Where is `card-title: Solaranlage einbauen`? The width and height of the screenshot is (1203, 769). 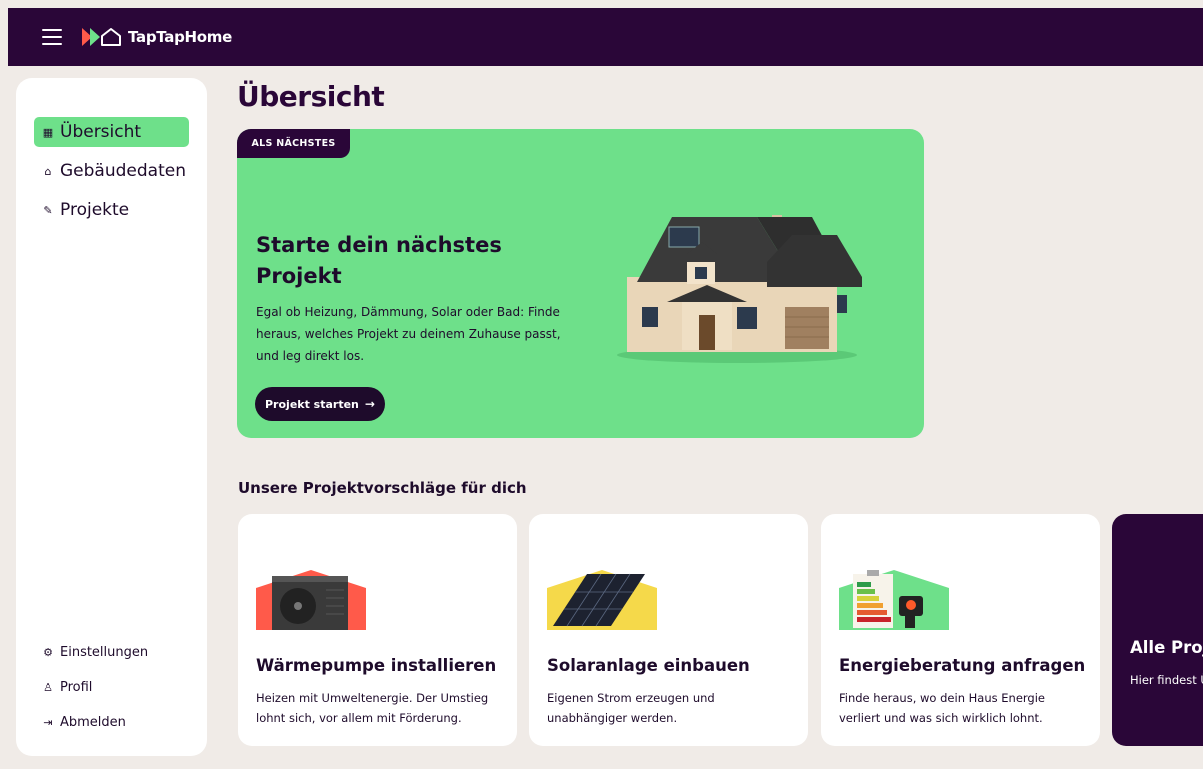 card-title: Solaranlage einbauen is located at coordinates (648, 665).